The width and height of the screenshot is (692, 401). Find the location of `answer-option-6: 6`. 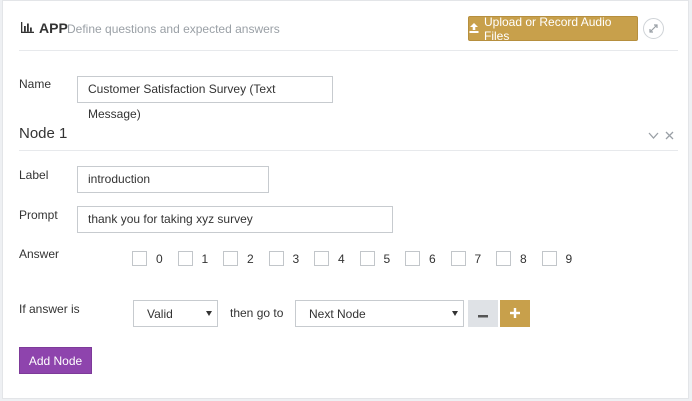

answer-option-6: 6 is located at coordinates (428, 258).